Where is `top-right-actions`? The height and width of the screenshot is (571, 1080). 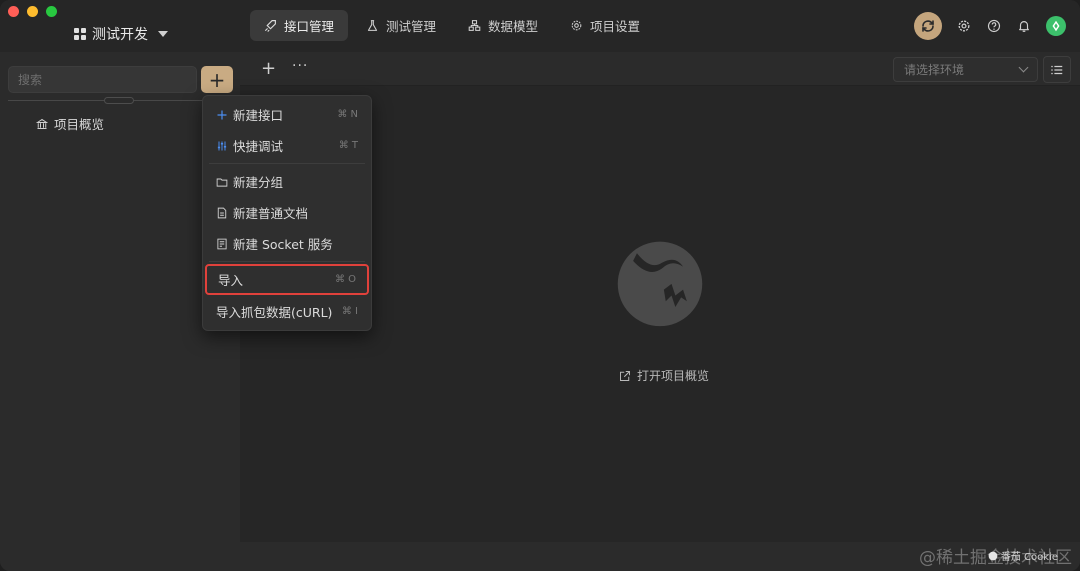 top-right-actions is located at coordinates (990, 26).